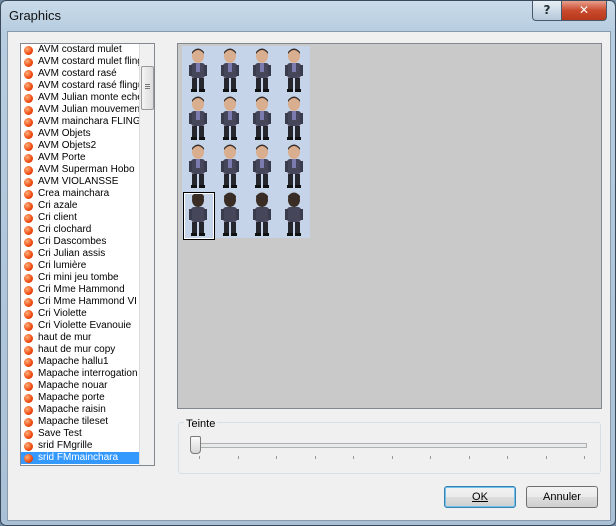  I want to click on list-scrollbar, so click(146, 254).